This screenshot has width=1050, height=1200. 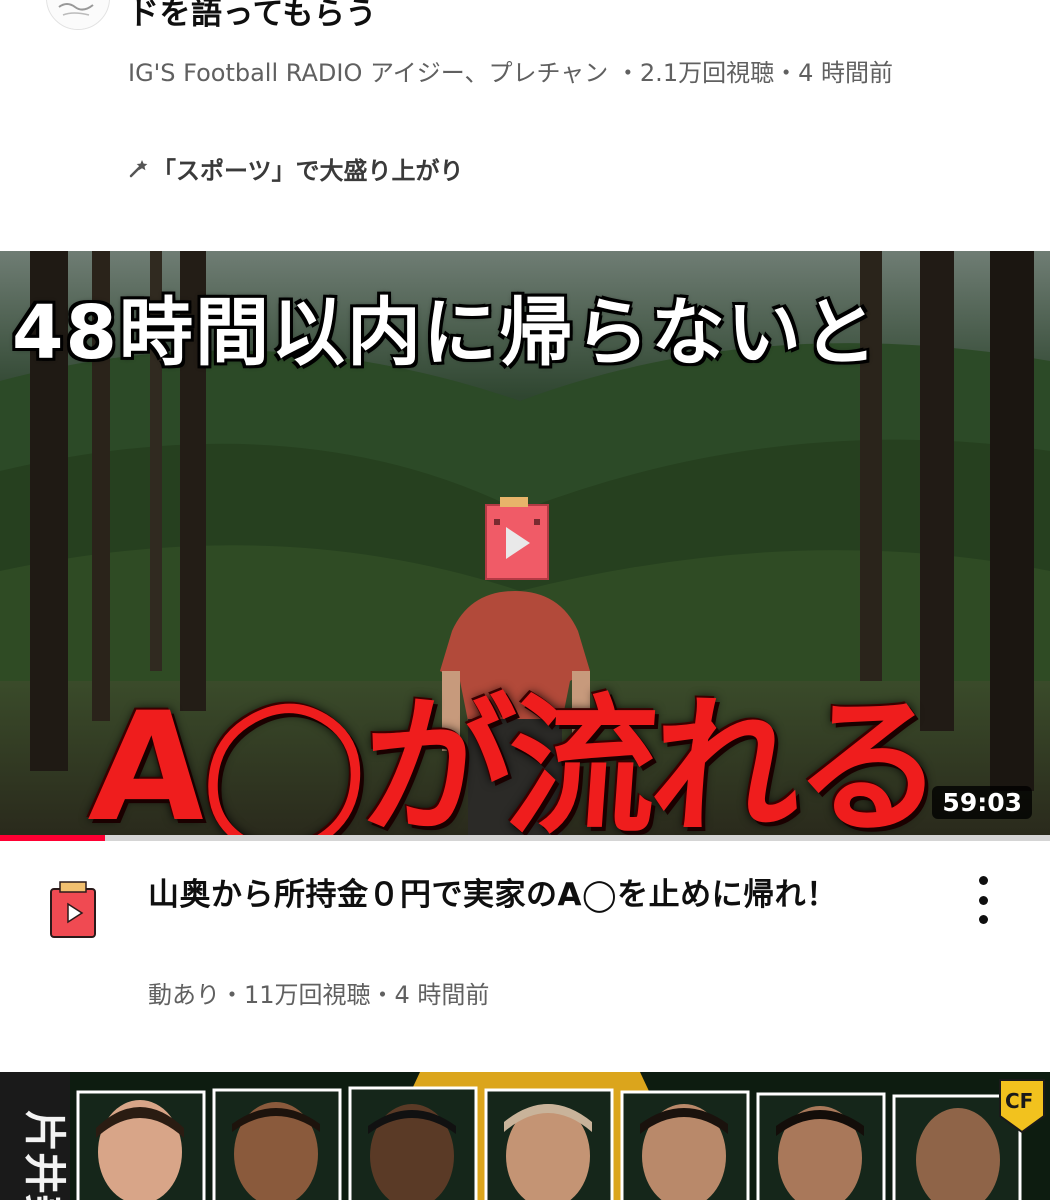 I want to click on football-players-thumbnail: 片井美 CF, so click(x=525, y=1136).